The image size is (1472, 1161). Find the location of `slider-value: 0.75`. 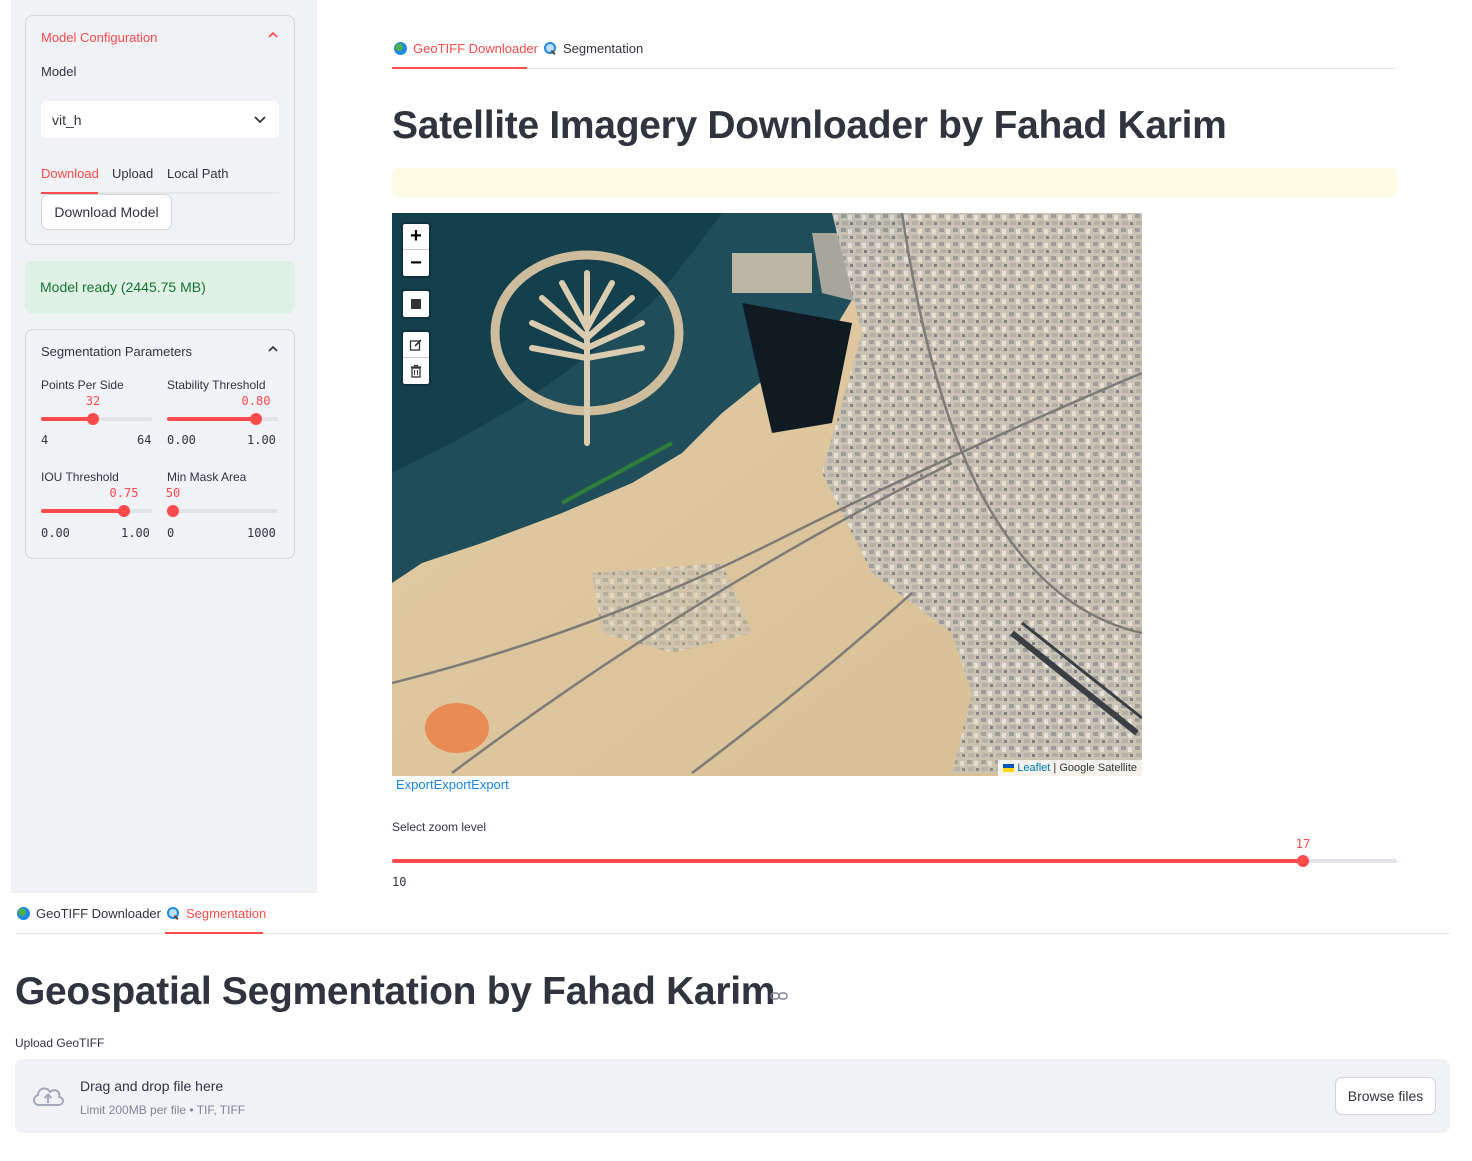

slider-value: 0.75 is located at coordinates (124, 493).